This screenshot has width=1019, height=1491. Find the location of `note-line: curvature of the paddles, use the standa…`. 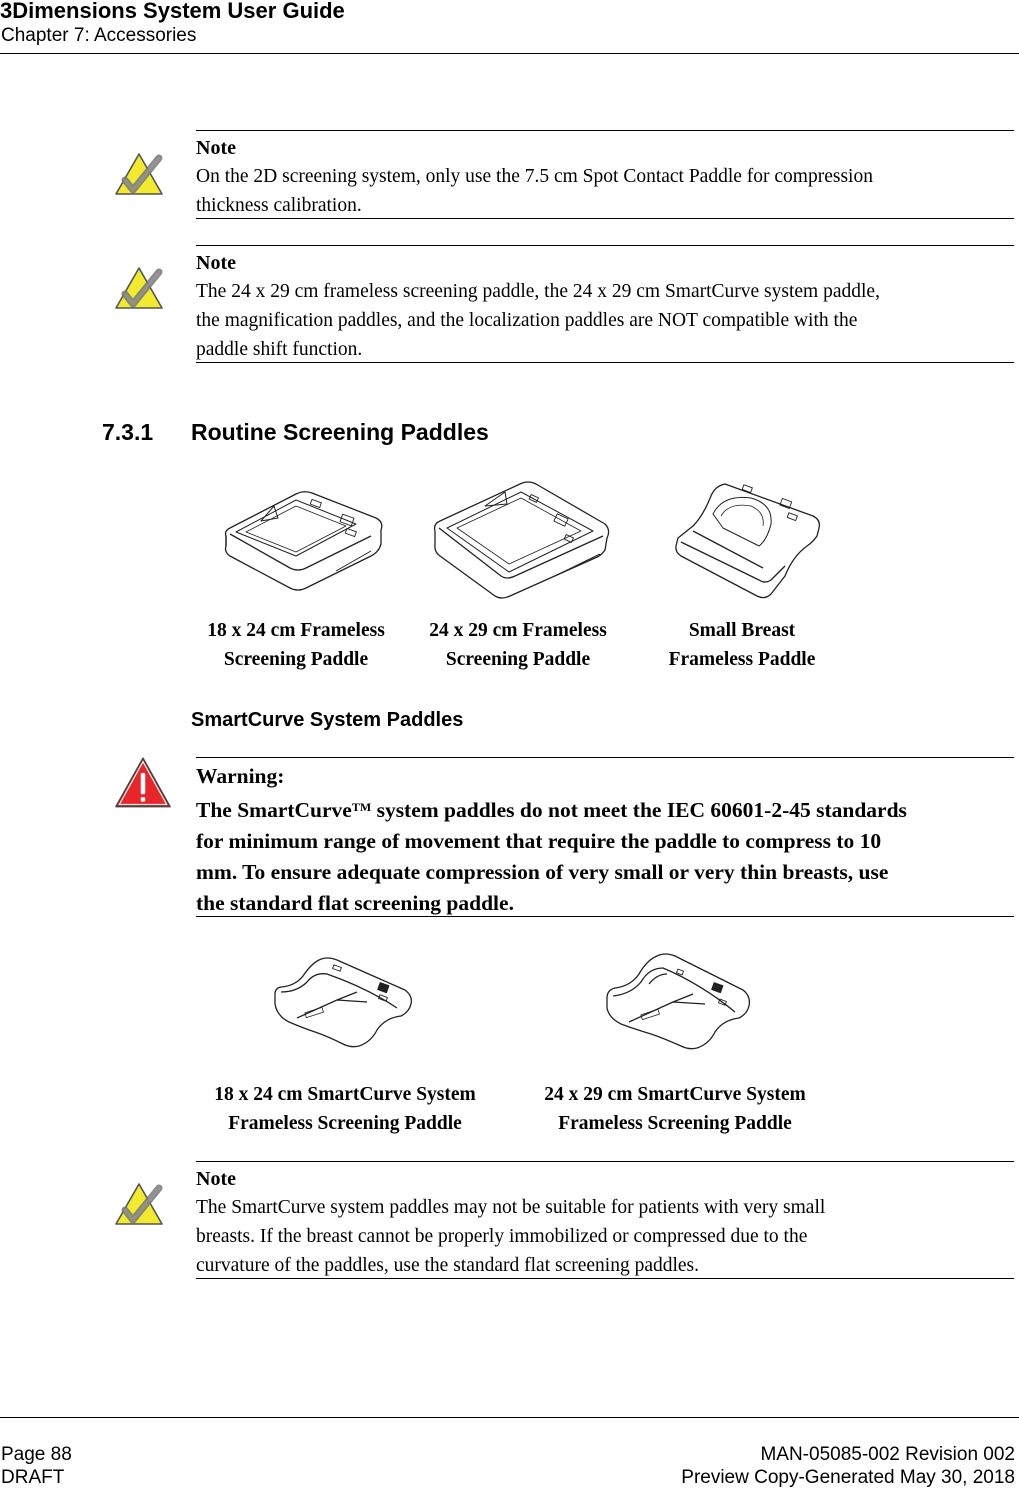

note-line: curvature of the paddles, use the standa… is located at coordinates (448, 1265).